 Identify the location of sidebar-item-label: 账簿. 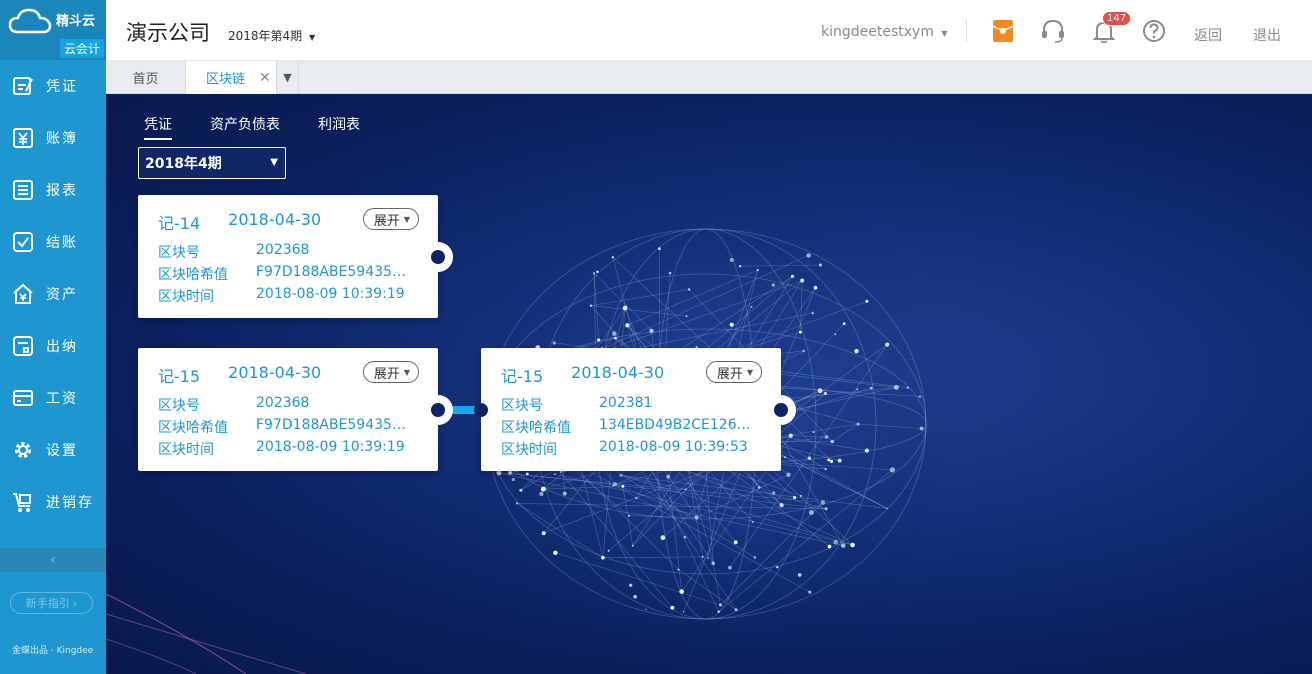
(62, 139).